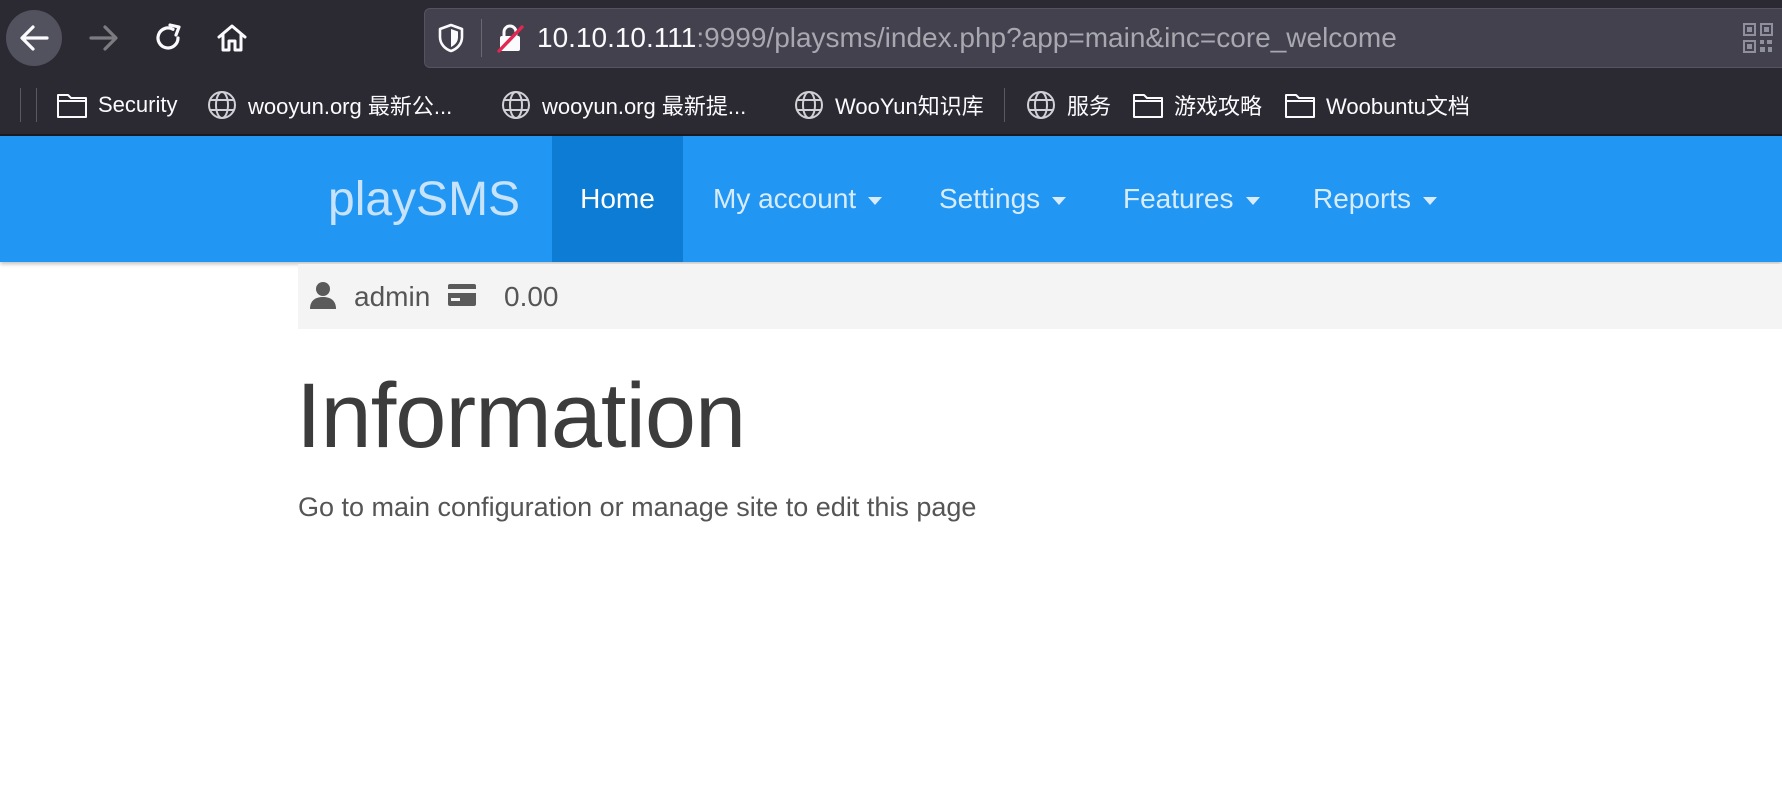 The height and width of the screenshot is (804, 1782). I want to click on nav-label: Settings, so click(990, 198).